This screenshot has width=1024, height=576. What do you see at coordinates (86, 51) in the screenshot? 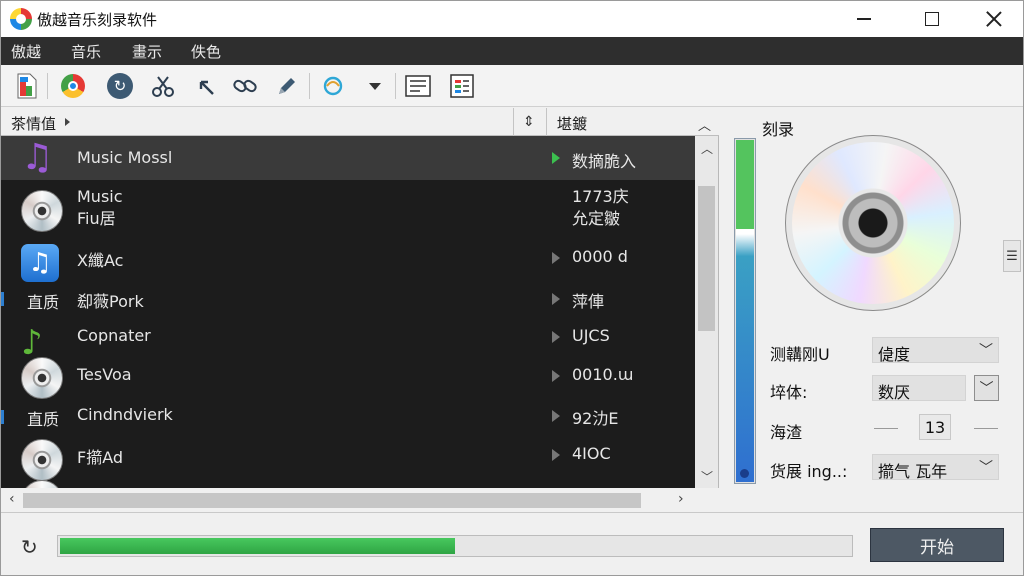
I see `menu-item-2: 音乐` at bounding box center [86, 51].